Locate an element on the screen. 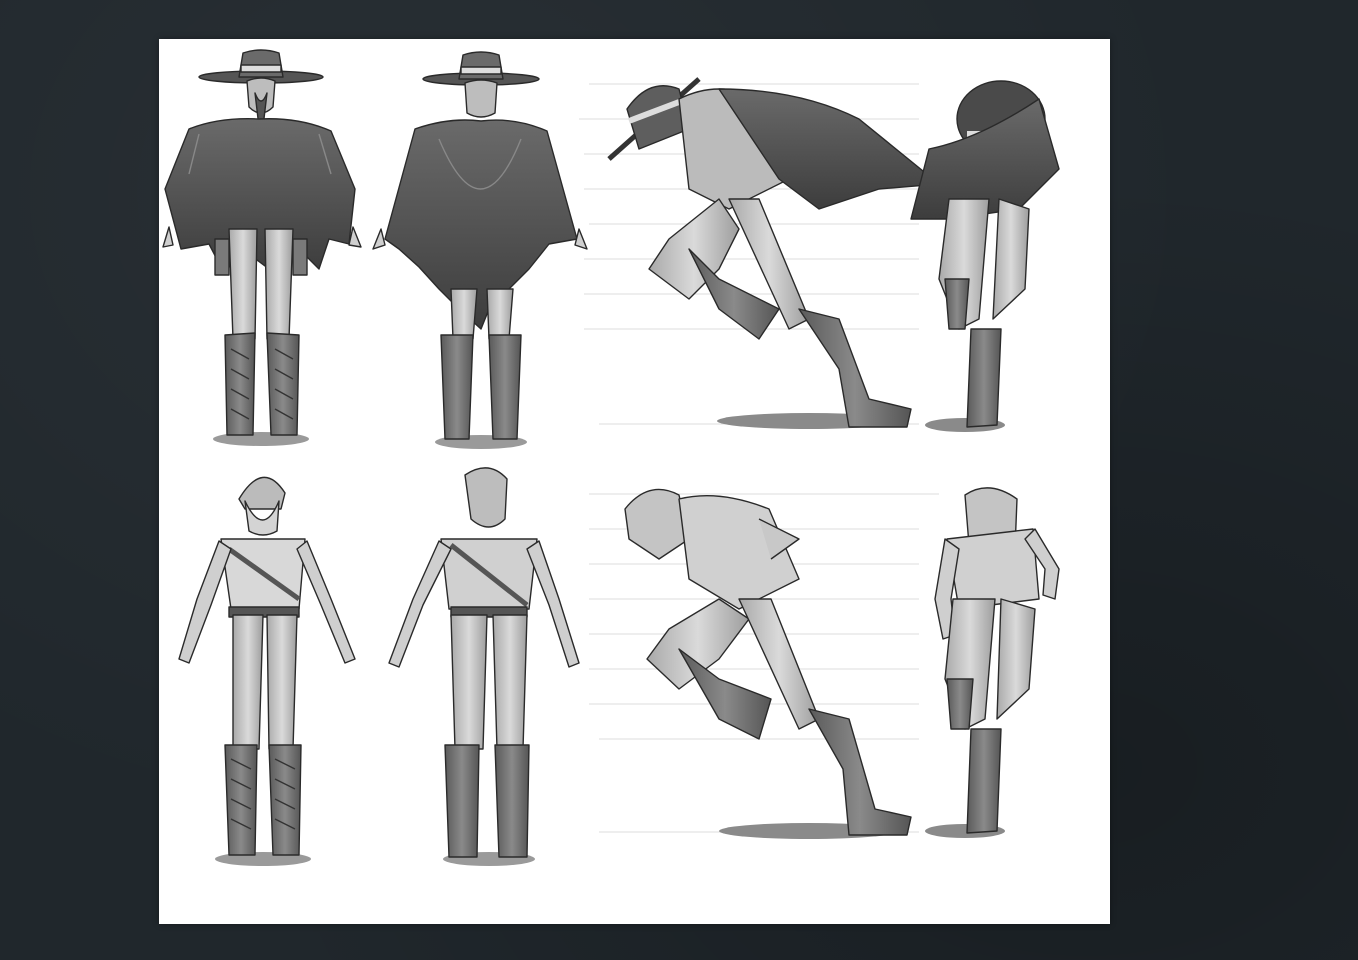 This screenshot has height=960, width=1358. cloaked-front-view is located at coordinates (262, 247).